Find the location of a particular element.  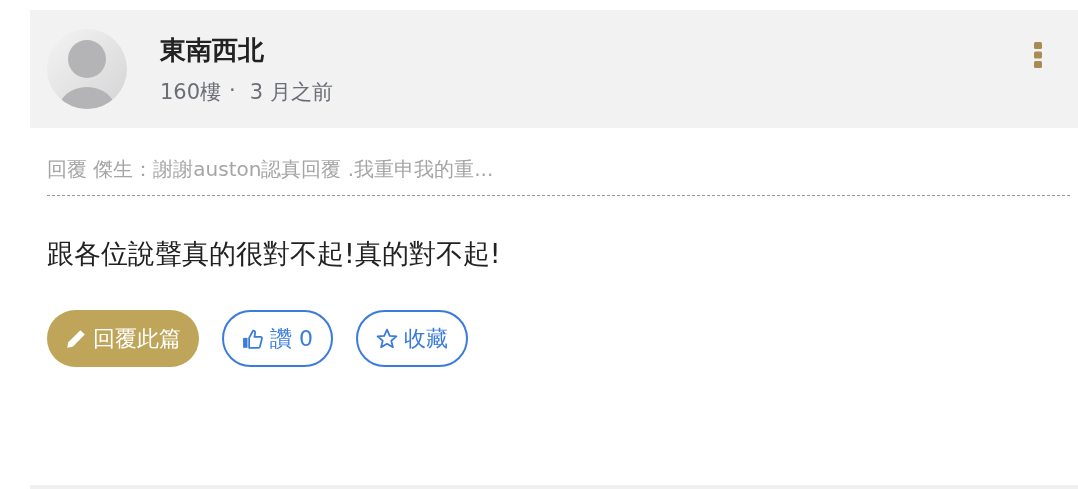

more-icon is located at coordinates (1038, 55).